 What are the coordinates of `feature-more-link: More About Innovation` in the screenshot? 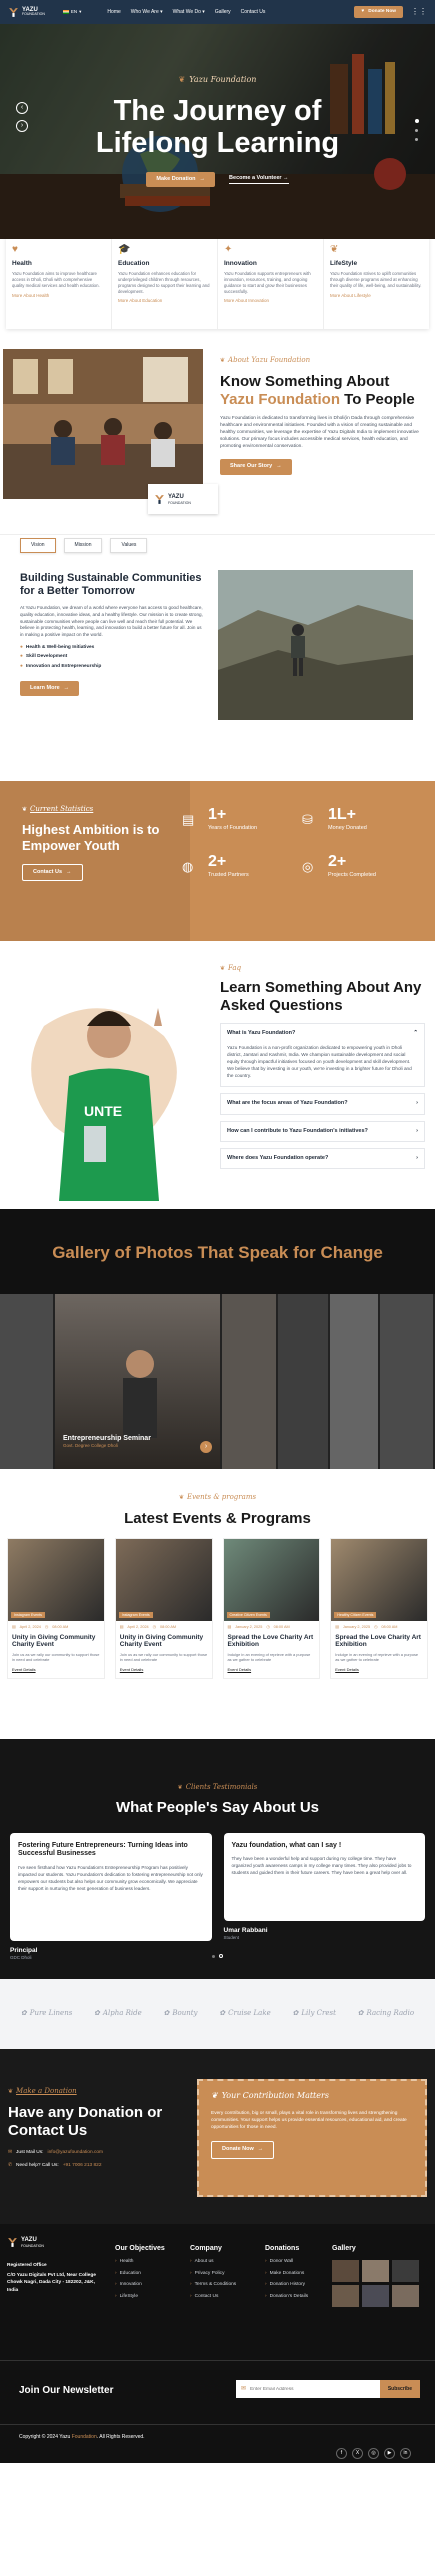 It's located at (270, 301).